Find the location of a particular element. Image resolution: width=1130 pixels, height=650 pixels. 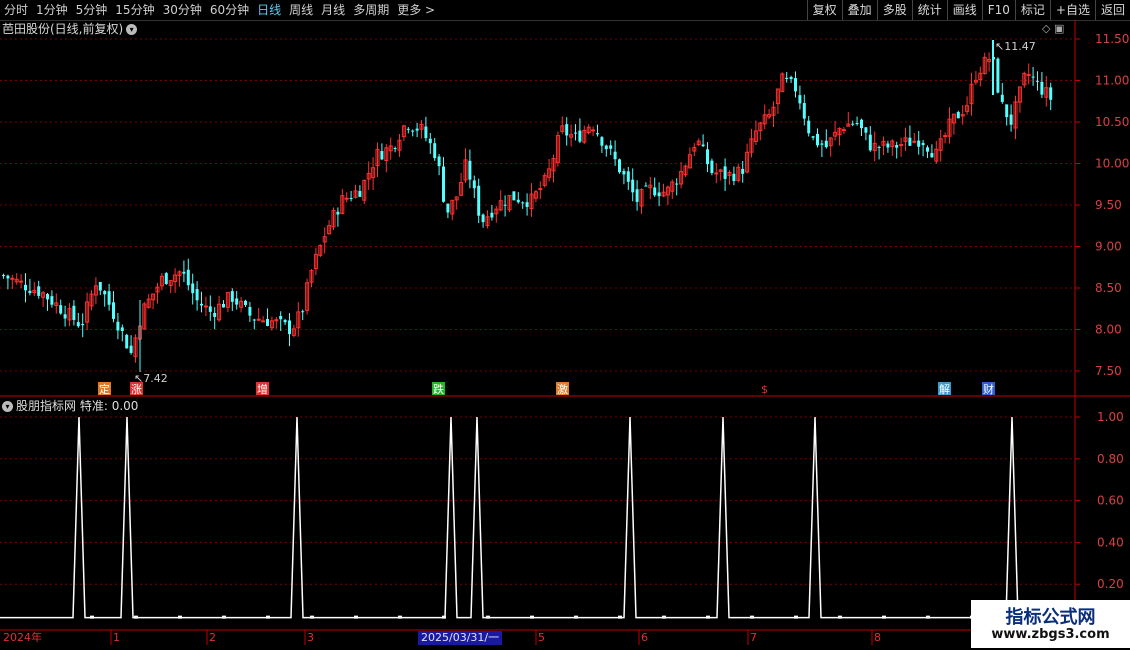

watermark: 指标公式网 www.zbgs3.com is located at coordinates (1050, 624).